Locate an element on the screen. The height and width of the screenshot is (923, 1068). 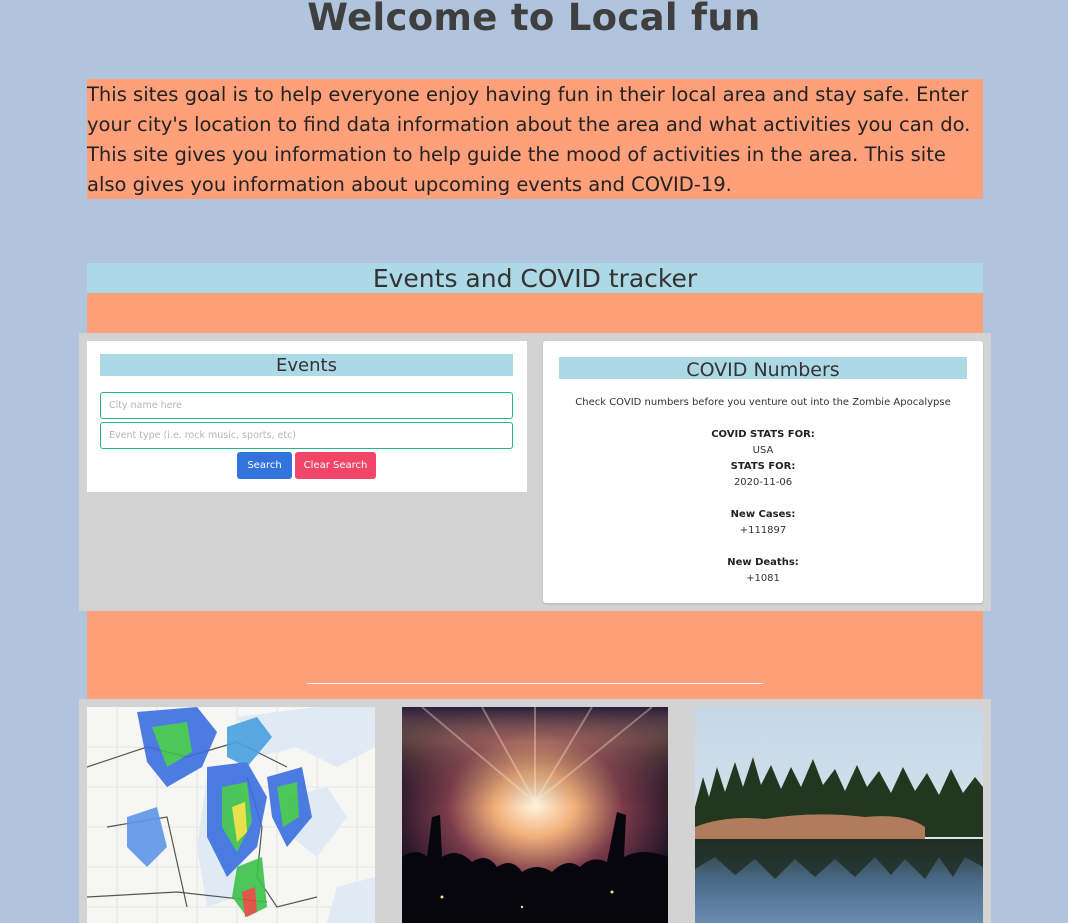
covid-stats-for-label: COVID STATS FOR: is located at coordinates (763, 434).